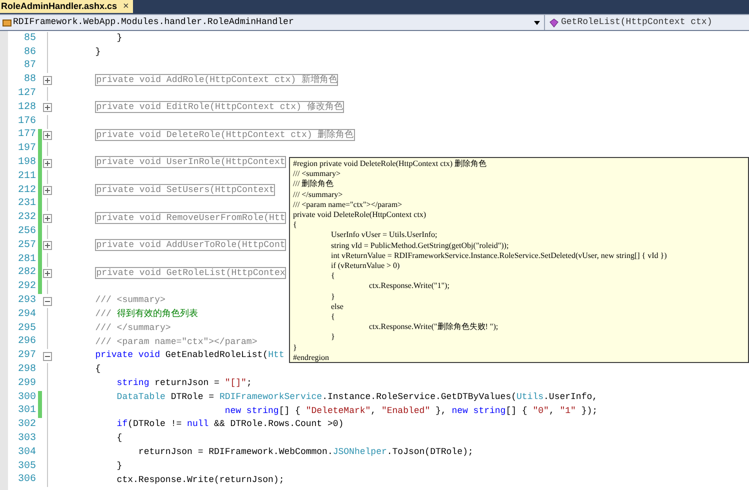 This screenshot has width=749, height=490. Describe the element at coordinates (26, 94) in the screenshot. I see `line-number: 127` at that location.